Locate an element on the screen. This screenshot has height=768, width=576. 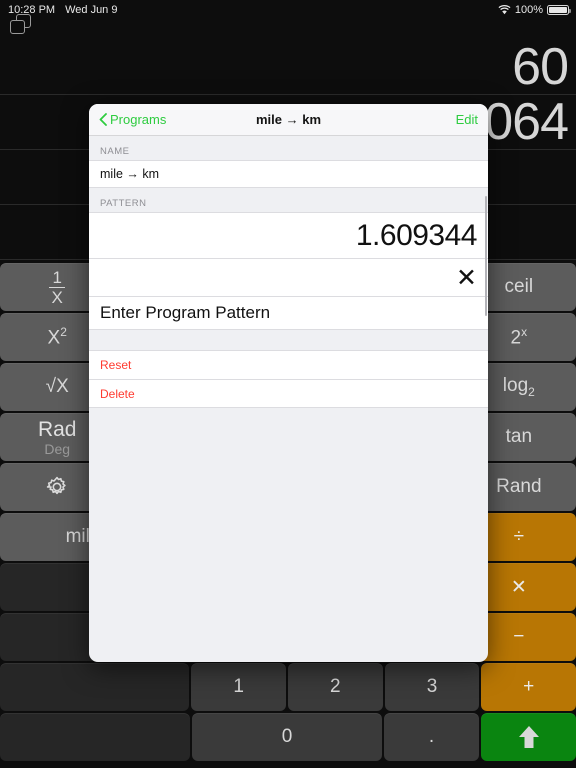
key-enter is located at coordinates (528, 737).